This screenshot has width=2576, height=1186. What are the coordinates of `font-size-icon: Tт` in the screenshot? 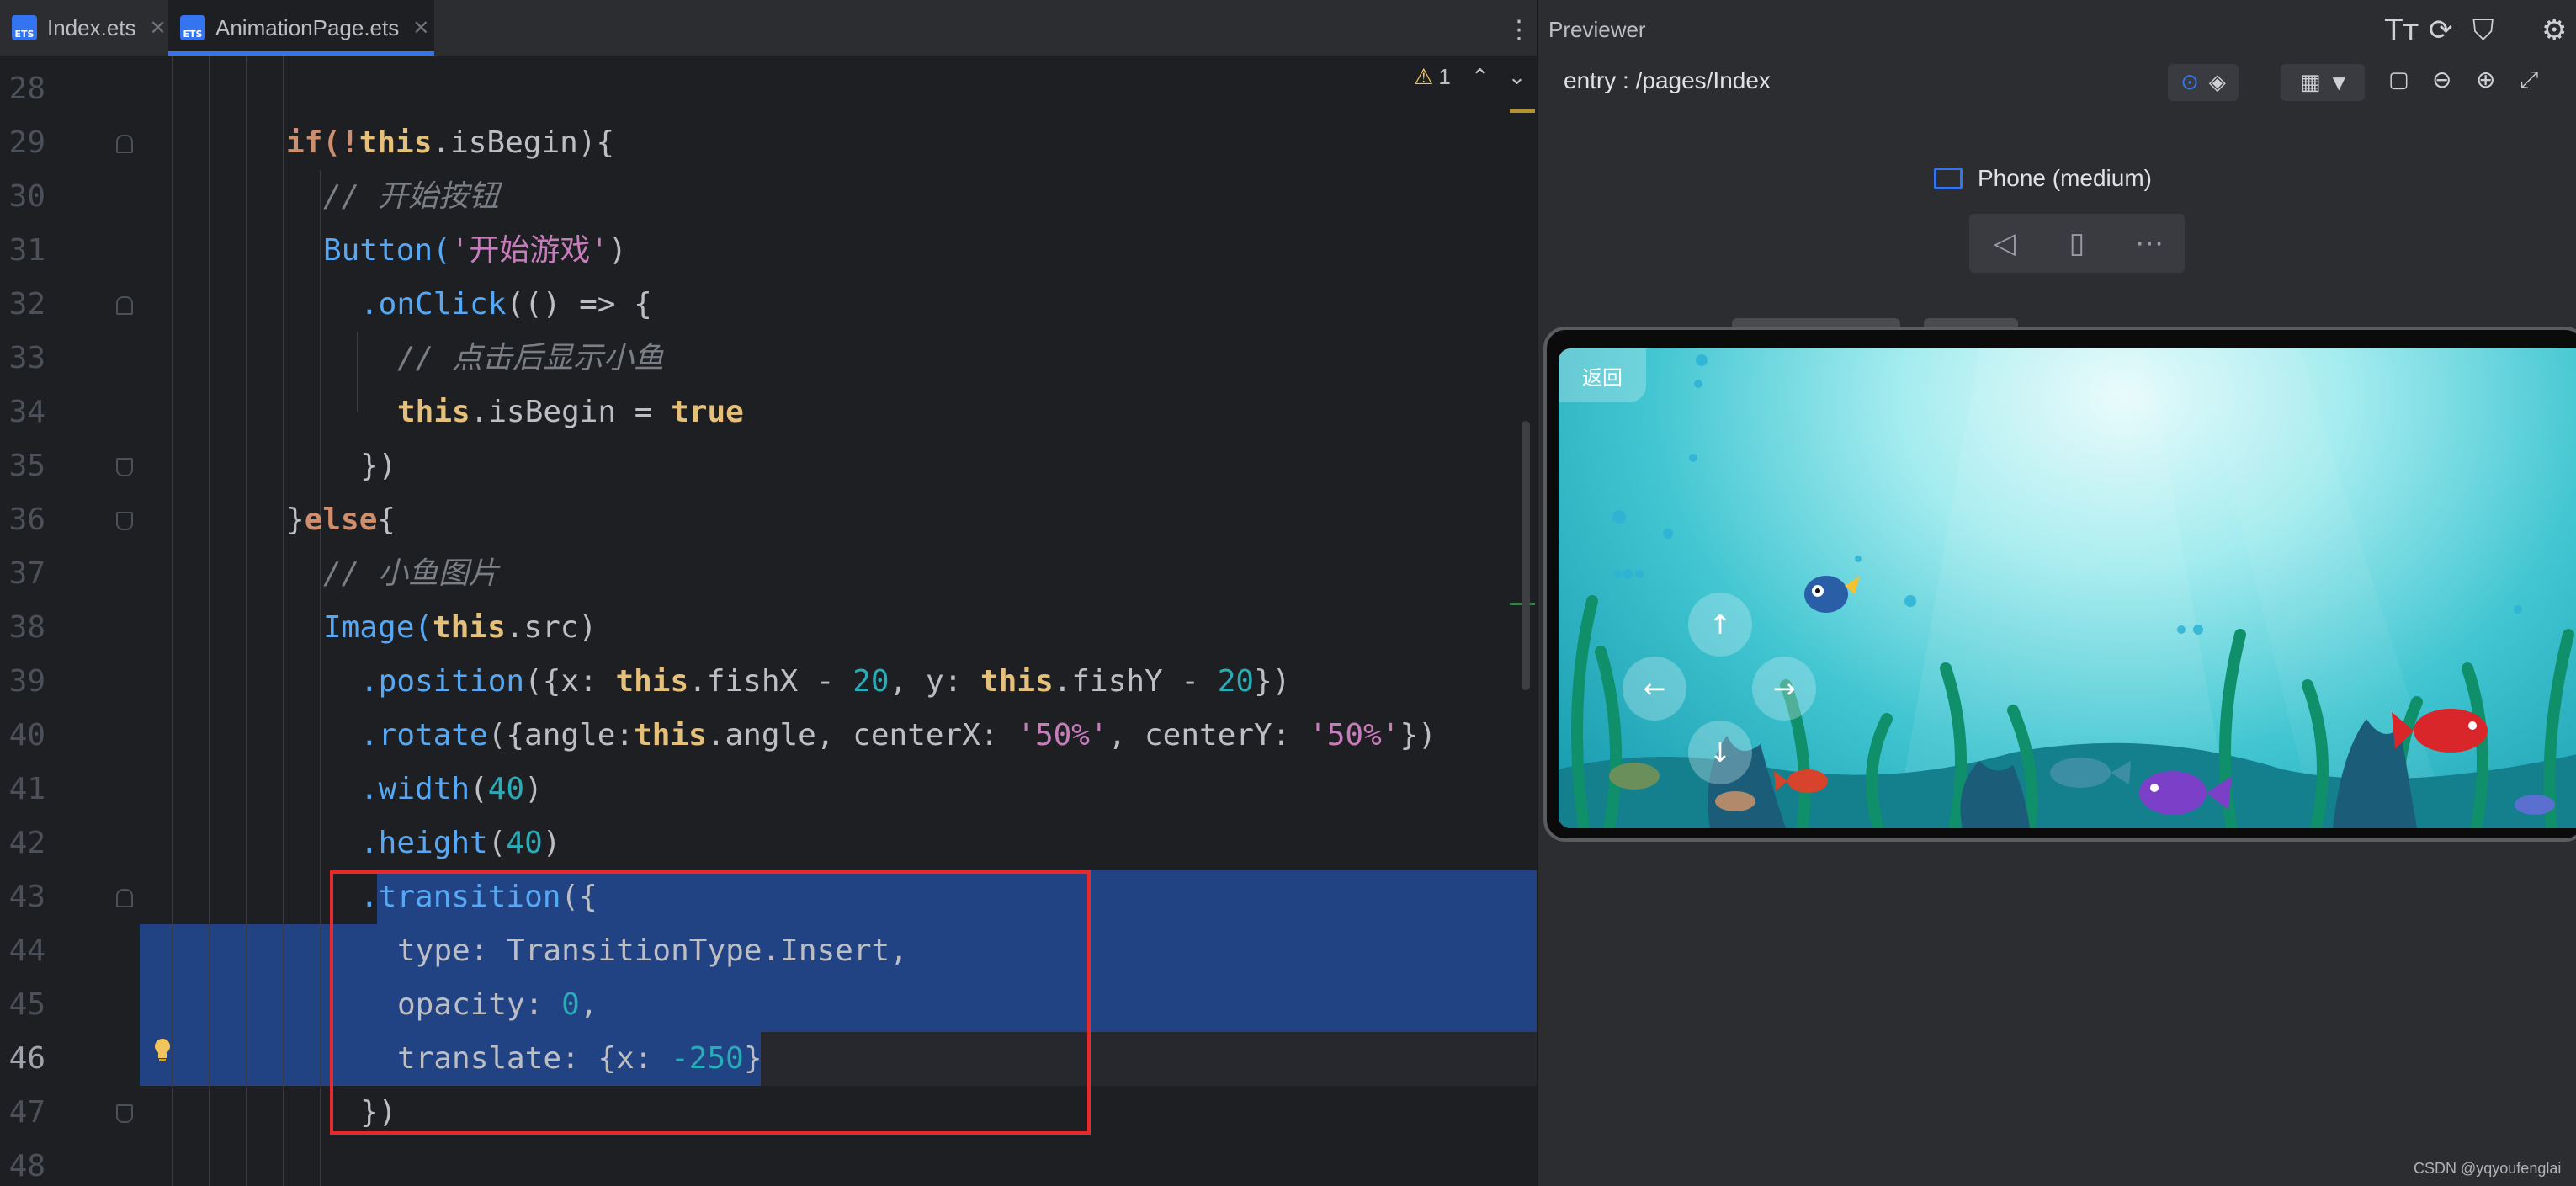 It's located at (2402, 30).